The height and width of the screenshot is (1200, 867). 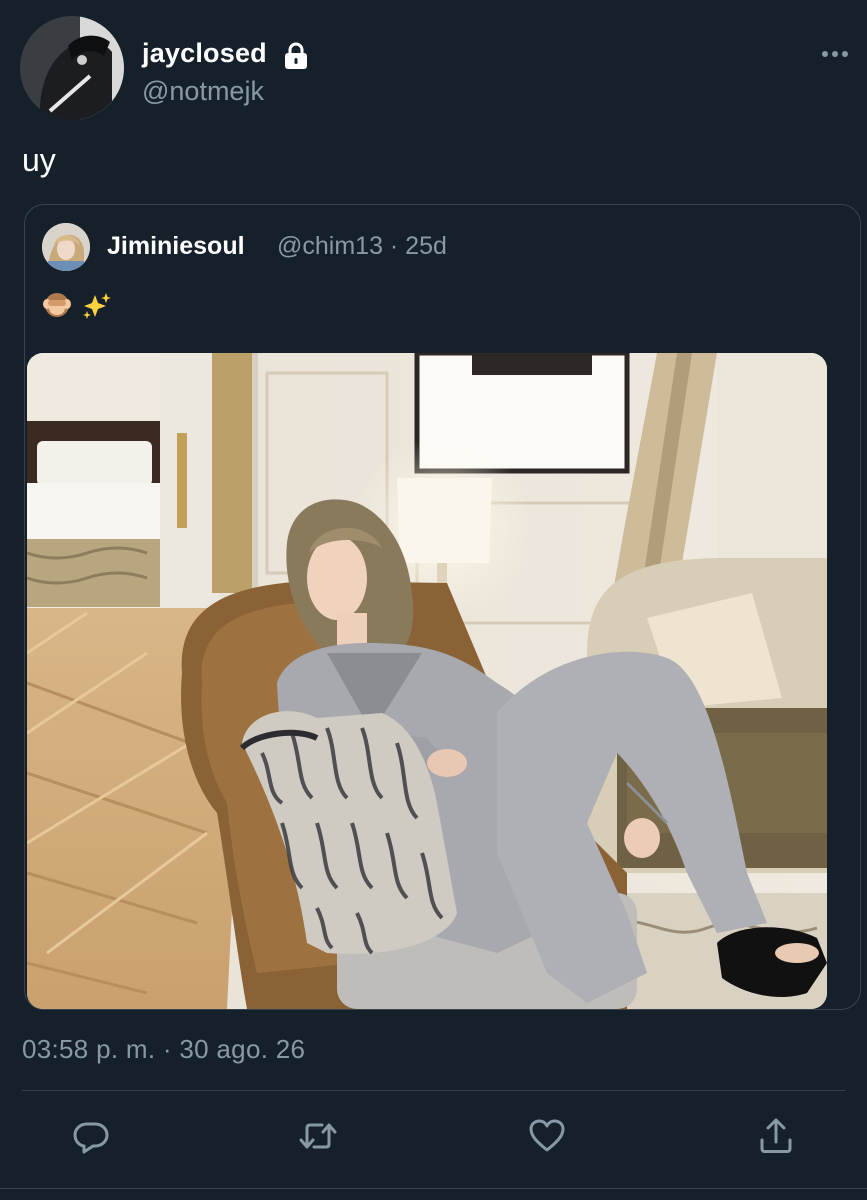 What do you see at coordinates (163, 1049) in the screenshot?
I see `tweet-timestamp: 03:58 p. m. · 30 ago. 26` at bounding box center [163, 1049].